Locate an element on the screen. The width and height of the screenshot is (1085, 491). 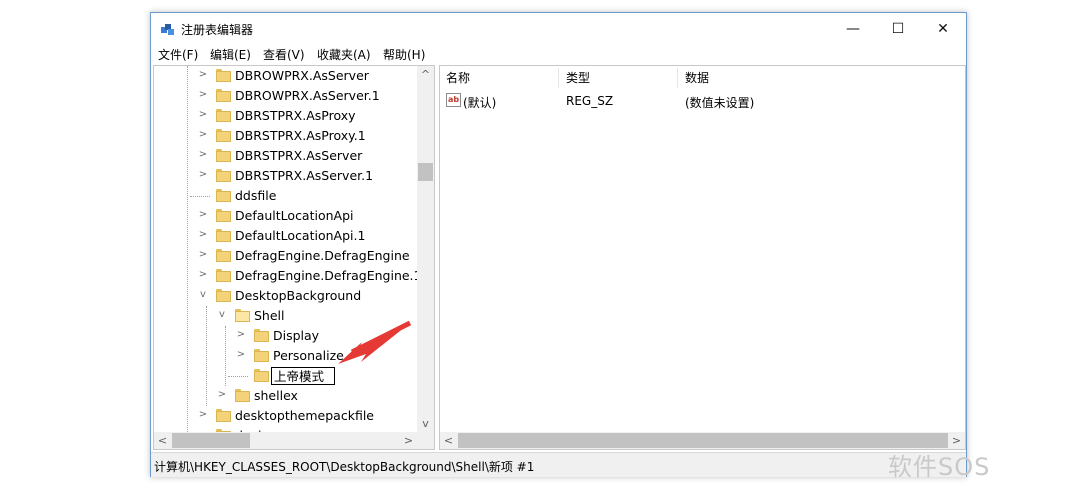
scroll-up-arrow-icon: ^ is located at coordinates (425, 74).